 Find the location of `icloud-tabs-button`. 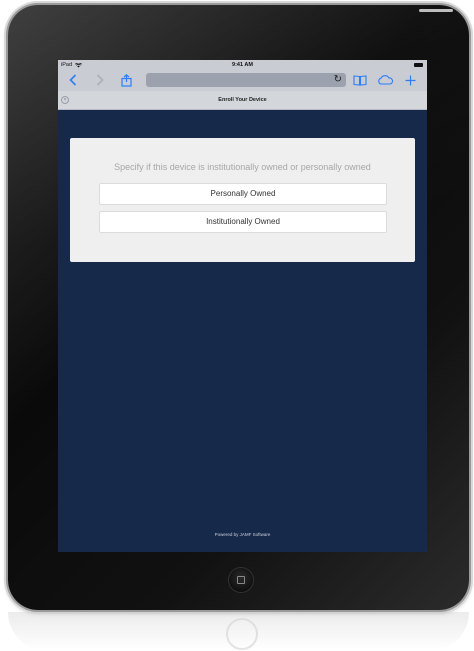

icloud-tabs-button is located at coordinates (385, 80).